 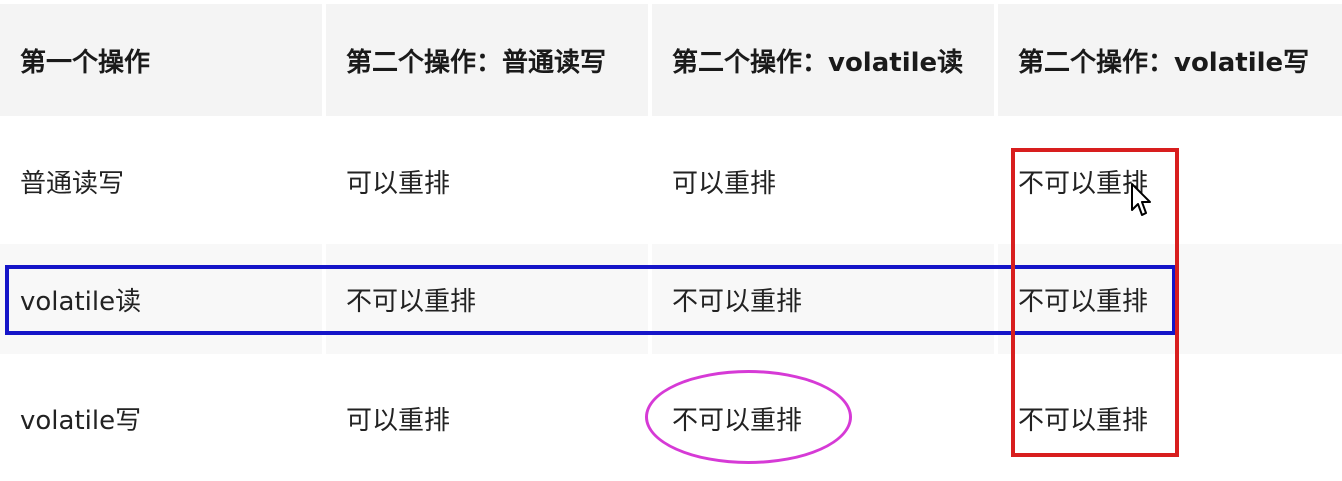 I want to click on table-header-cell: 第二个操作：volatile写, so click(x=1170, y=60).